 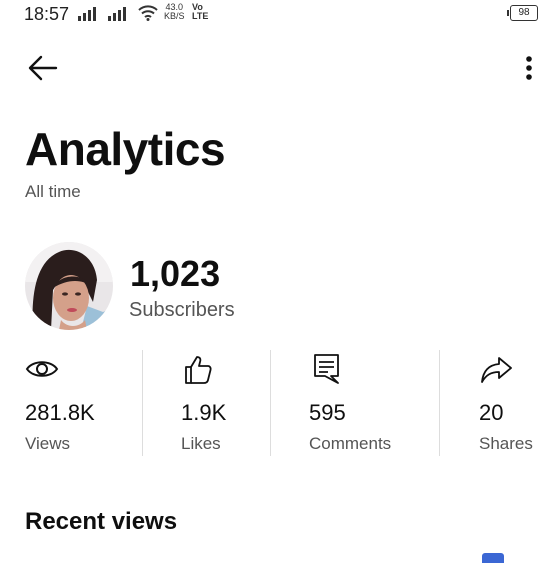 What do you see at coordinates (101, 521) in the screenshot?
I see `recent-views-heading: Recent views` at bounding box center [101, 521].